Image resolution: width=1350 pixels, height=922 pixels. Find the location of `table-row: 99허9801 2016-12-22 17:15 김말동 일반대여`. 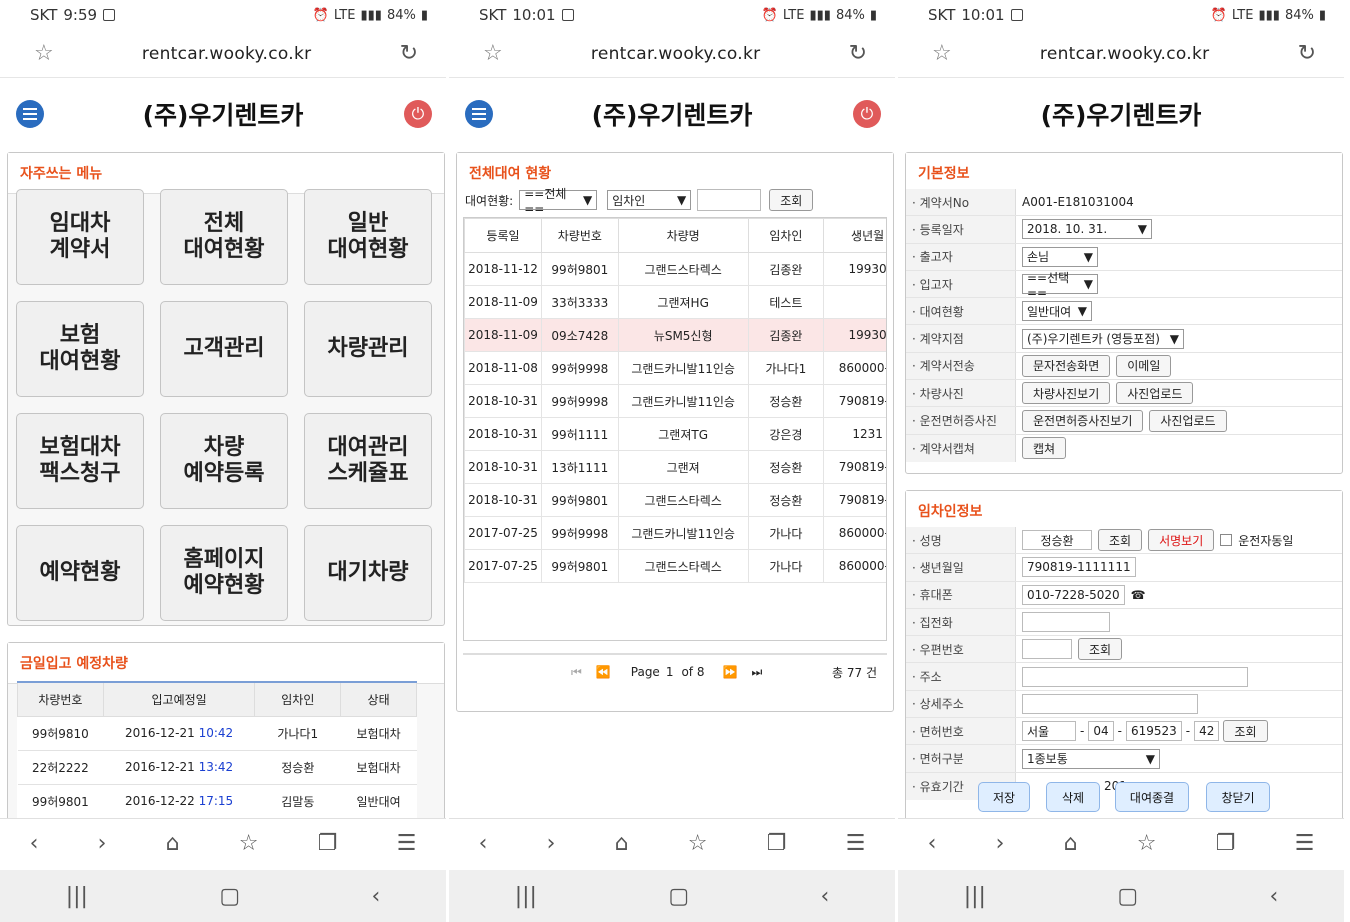

table-row: 99허9801 2016-12-22 17:15 김말동 일반대여 is located at coordinates (217, 801).